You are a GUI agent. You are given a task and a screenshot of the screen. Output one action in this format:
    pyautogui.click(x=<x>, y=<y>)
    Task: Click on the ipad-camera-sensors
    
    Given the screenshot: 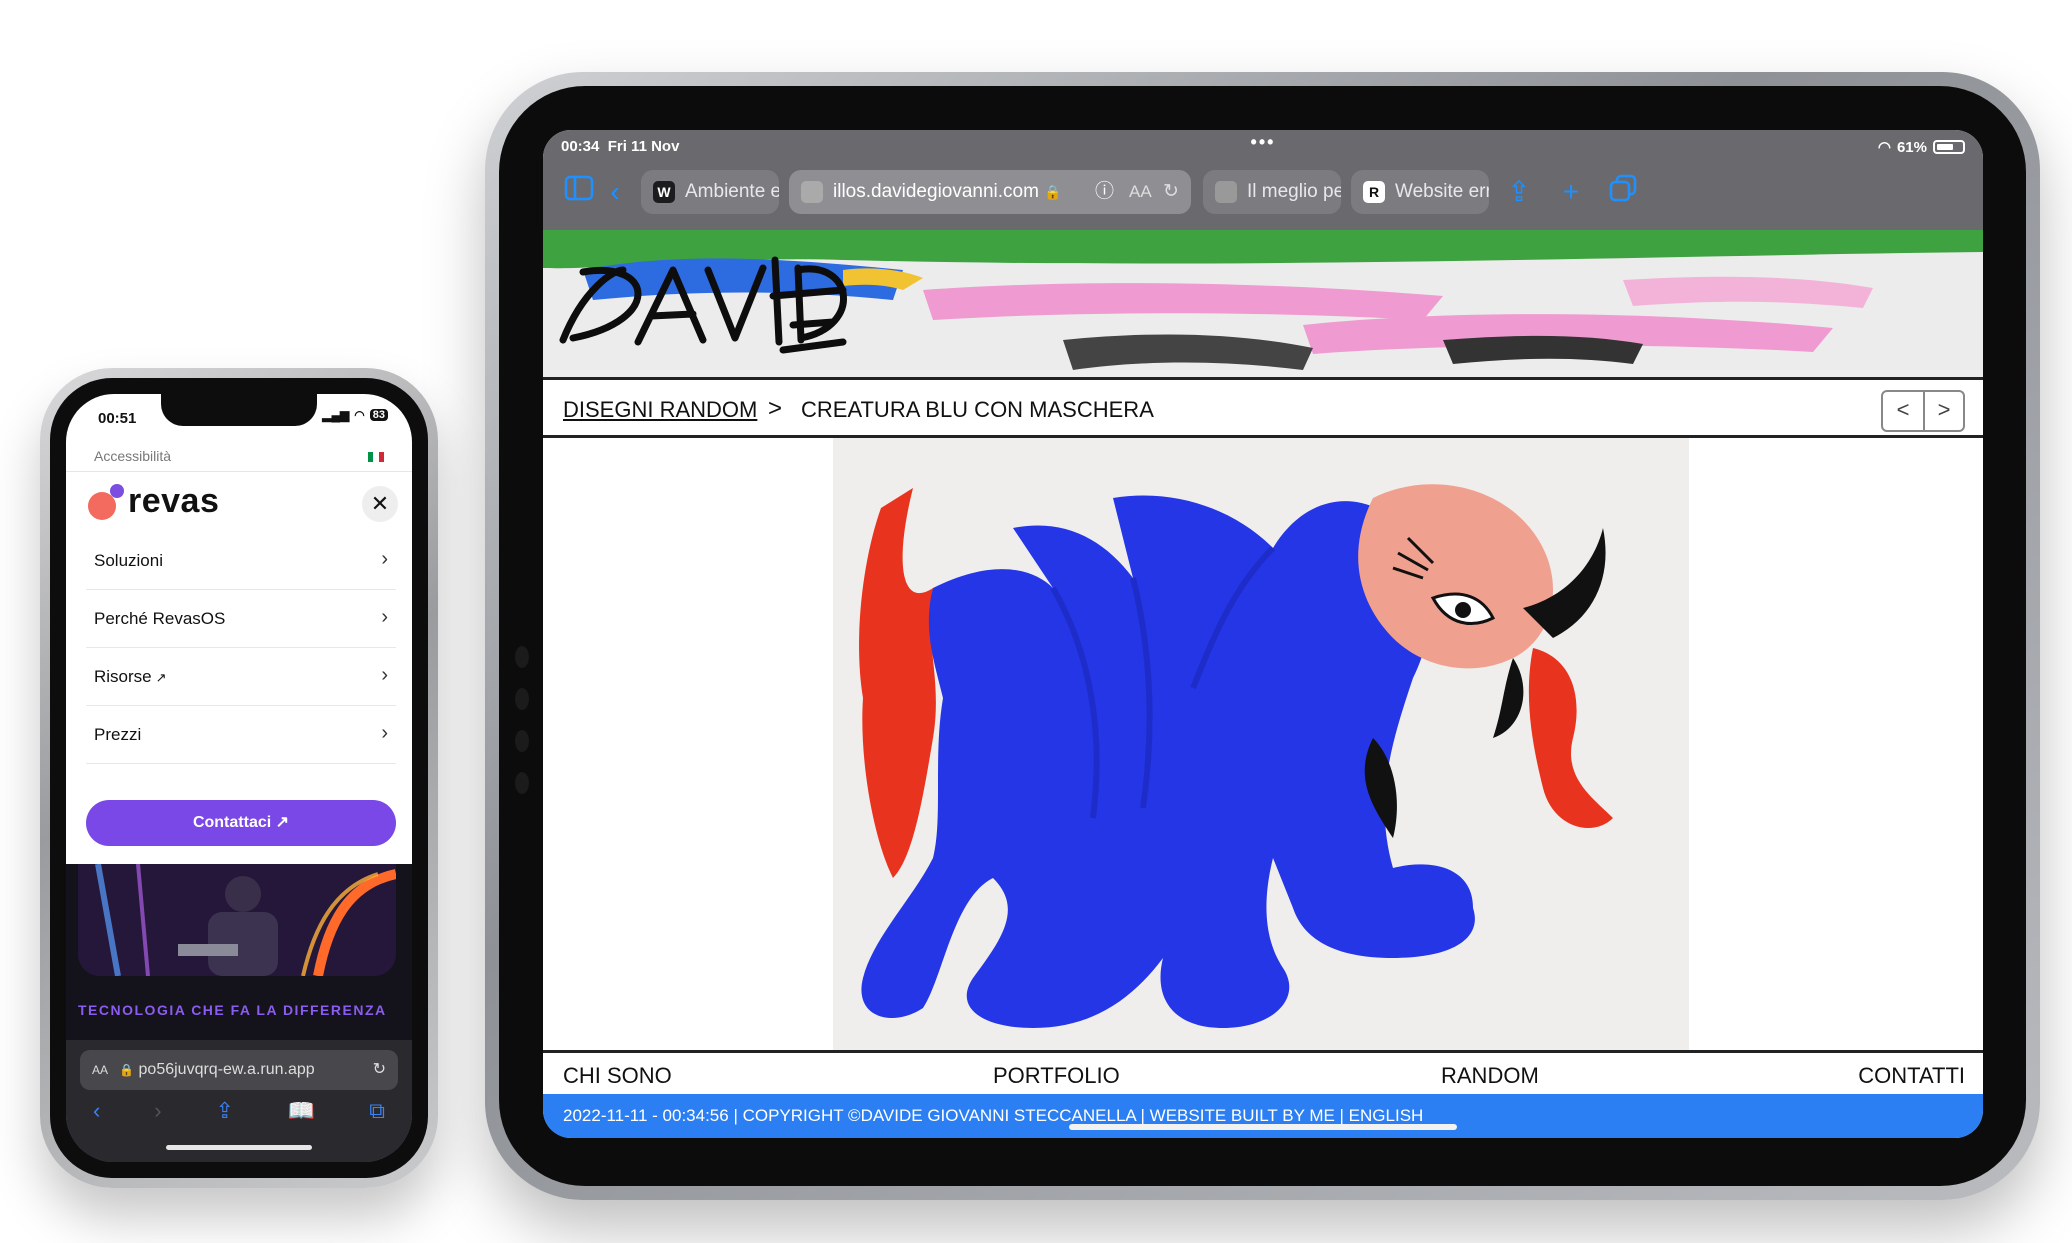 What is the action you would take?
    pyautogui.click(x=522, y=730)
    